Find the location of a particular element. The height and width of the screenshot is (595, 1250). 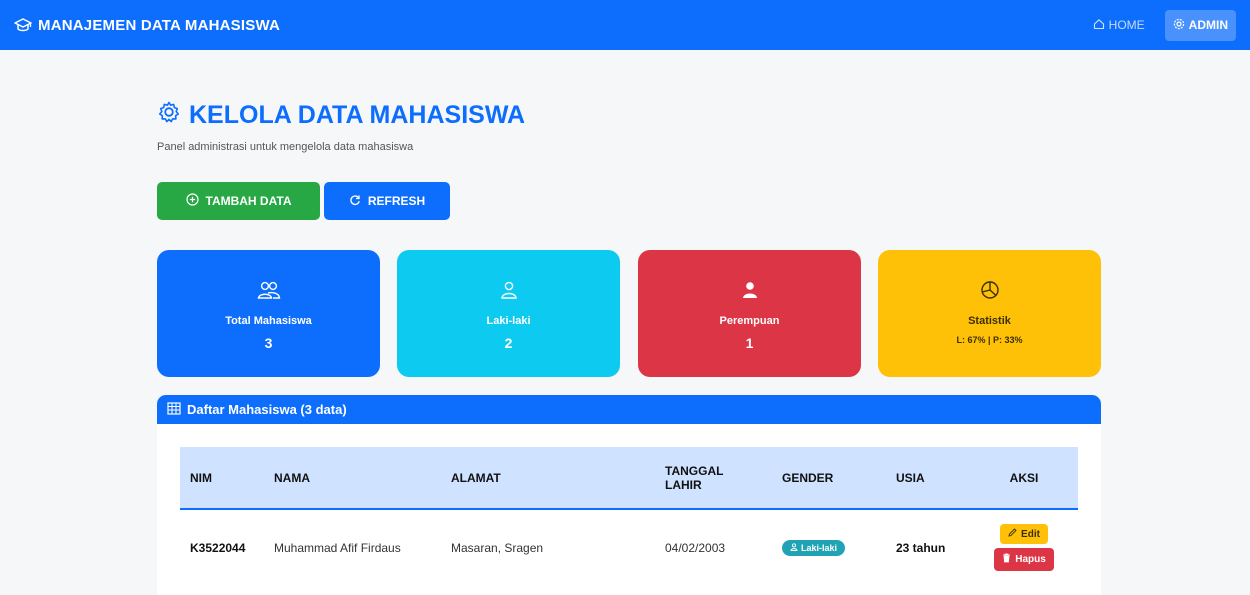

navbar-brand: MANAJEMEN DATA MAHASISWA is located at coordinates (147, 25).